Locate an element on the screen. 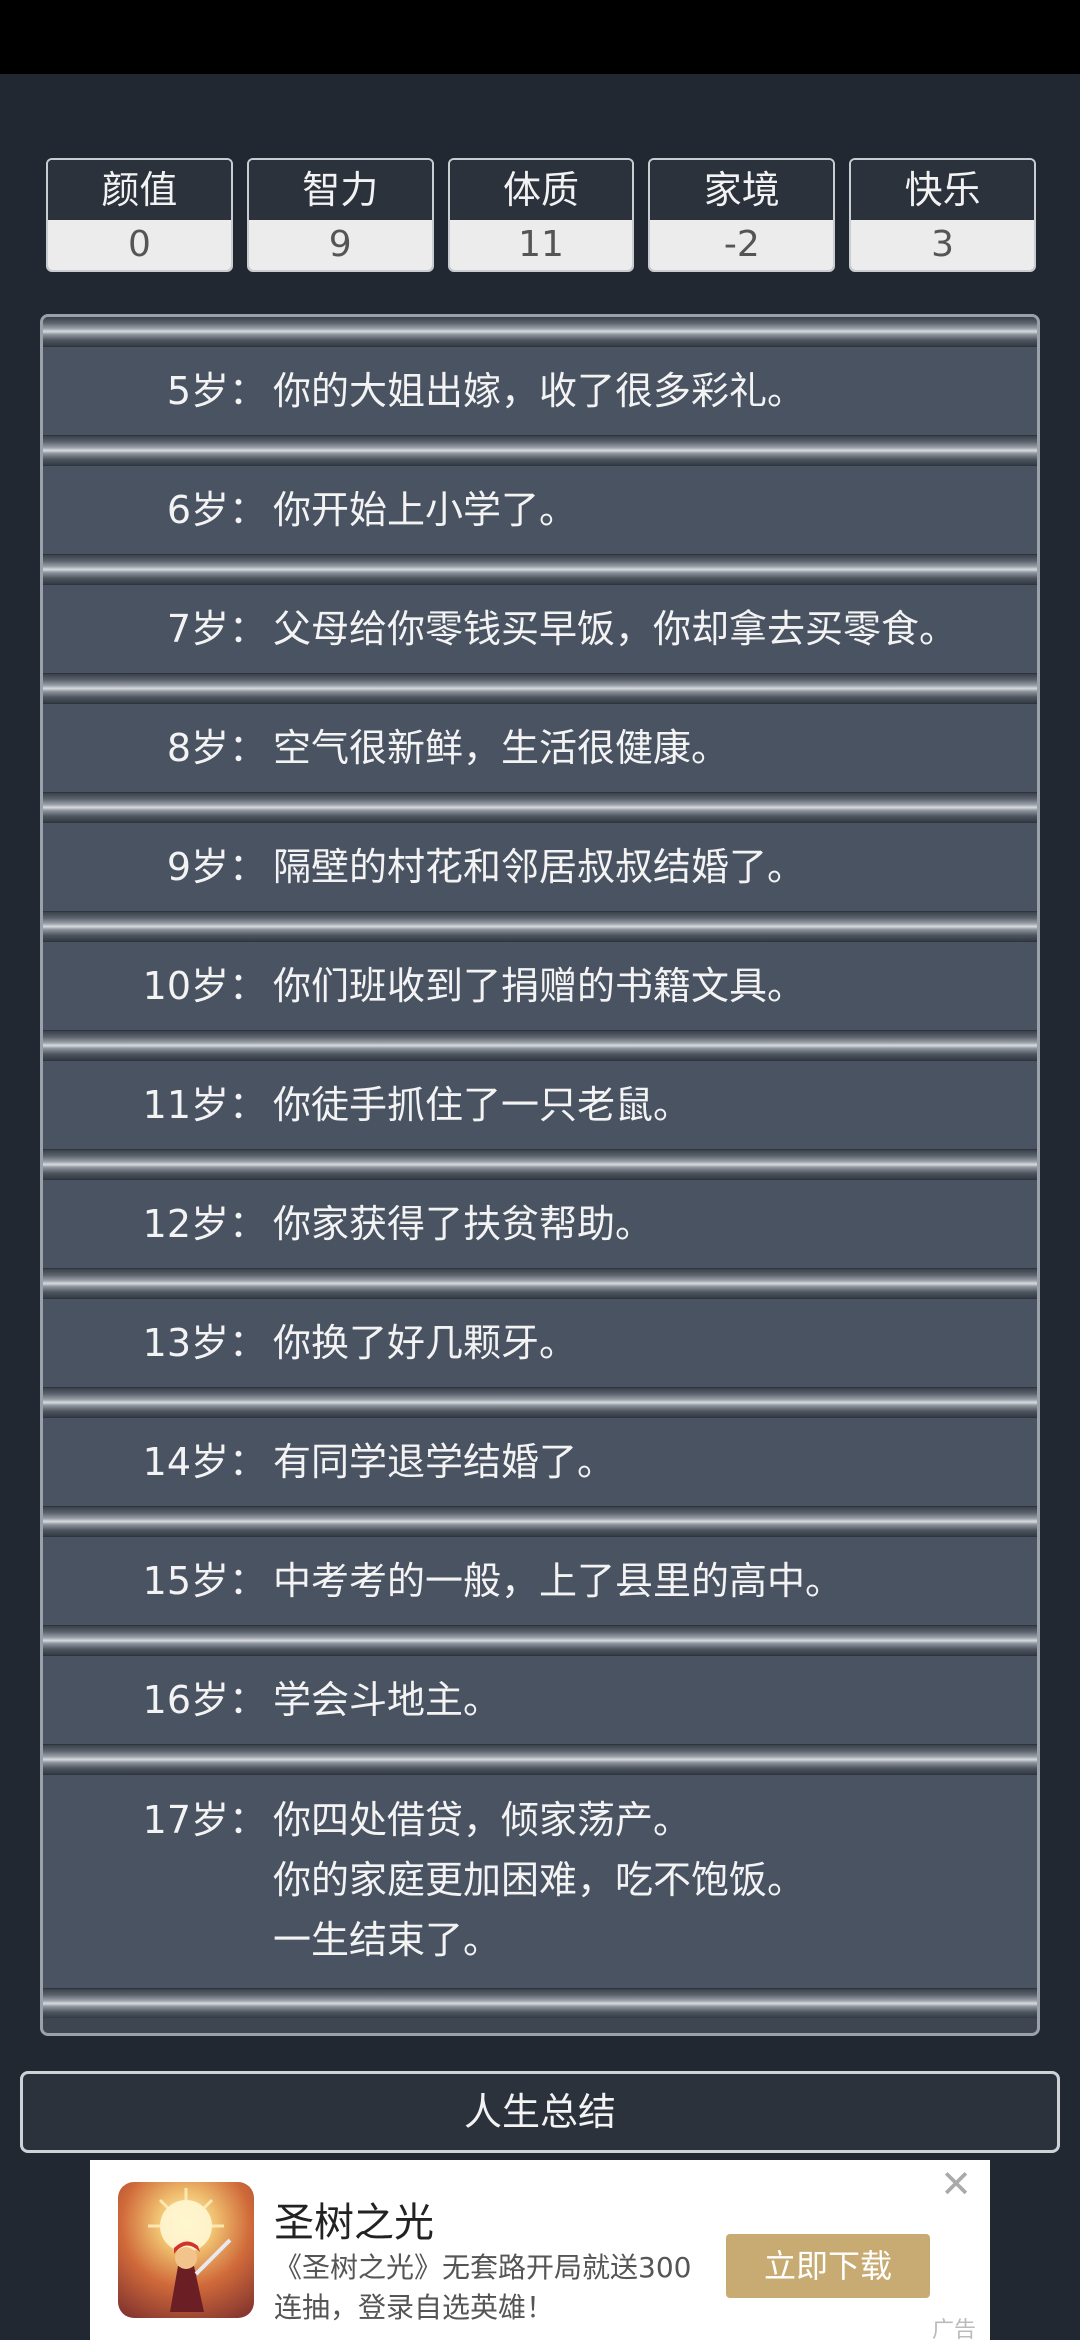 The image size is (1080, 2340). entry-age: 8岁： is located at coordinates (216, 748).